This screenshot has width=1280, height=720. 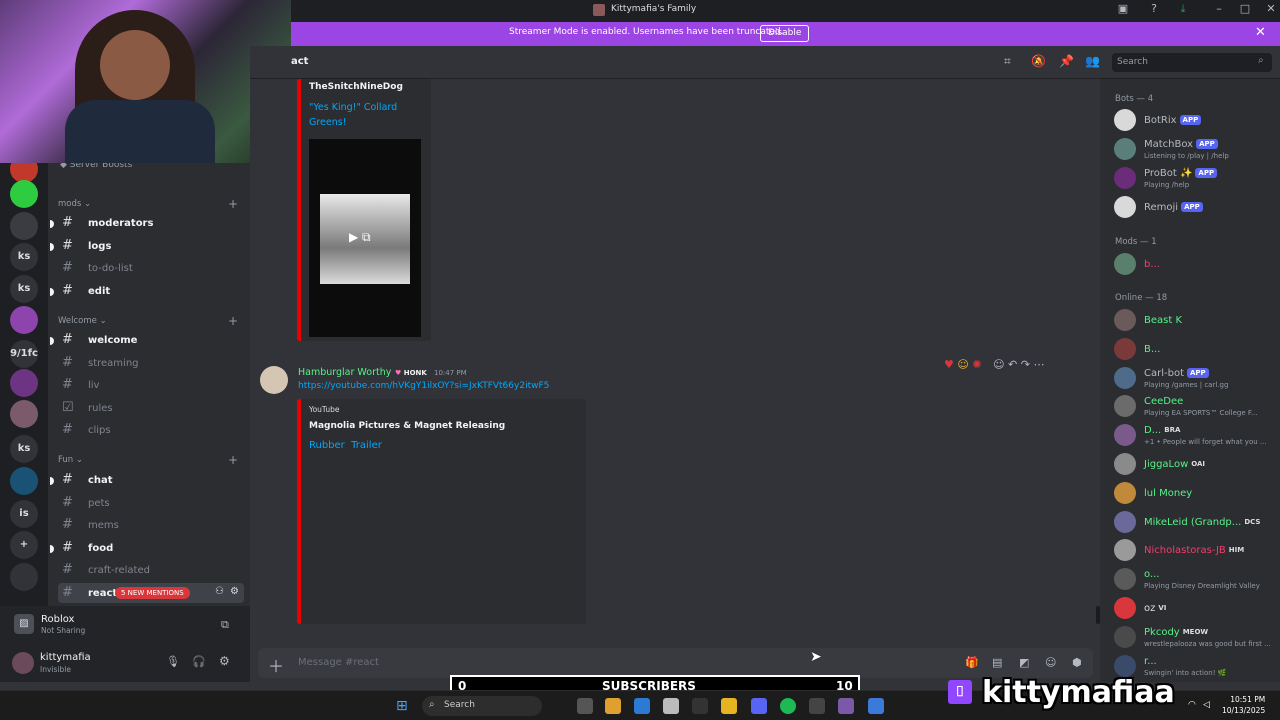 What do you see at coordinates (642, 706) in the screenshot?
I see `edge-icon` at bounding box center [642, 706].